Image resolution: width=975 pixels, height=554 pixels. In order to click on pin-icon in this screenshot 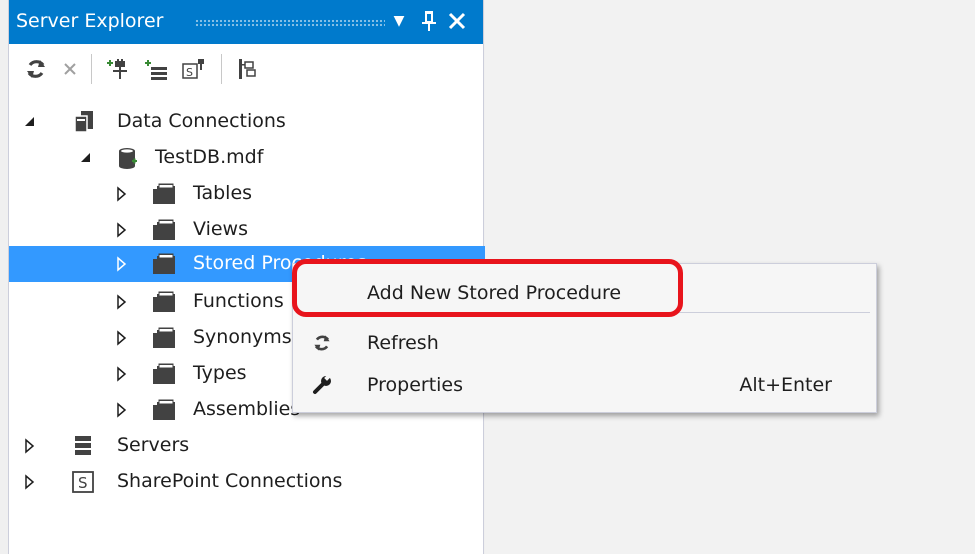, I will do `click(429, 21)`.